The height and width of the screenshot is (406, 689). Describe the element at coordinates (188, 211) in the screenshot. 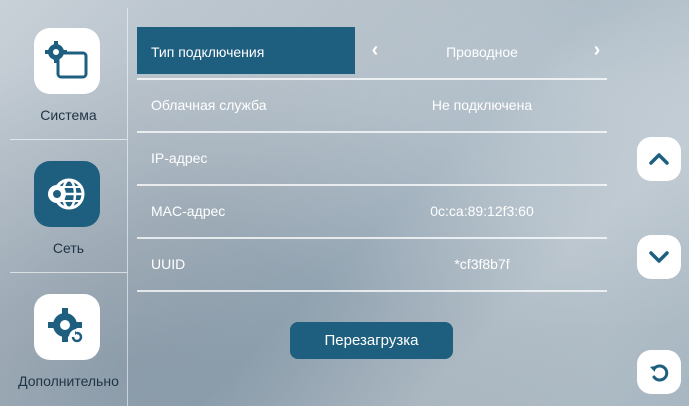

I see `setting-title: MAC-адрес` at that location.